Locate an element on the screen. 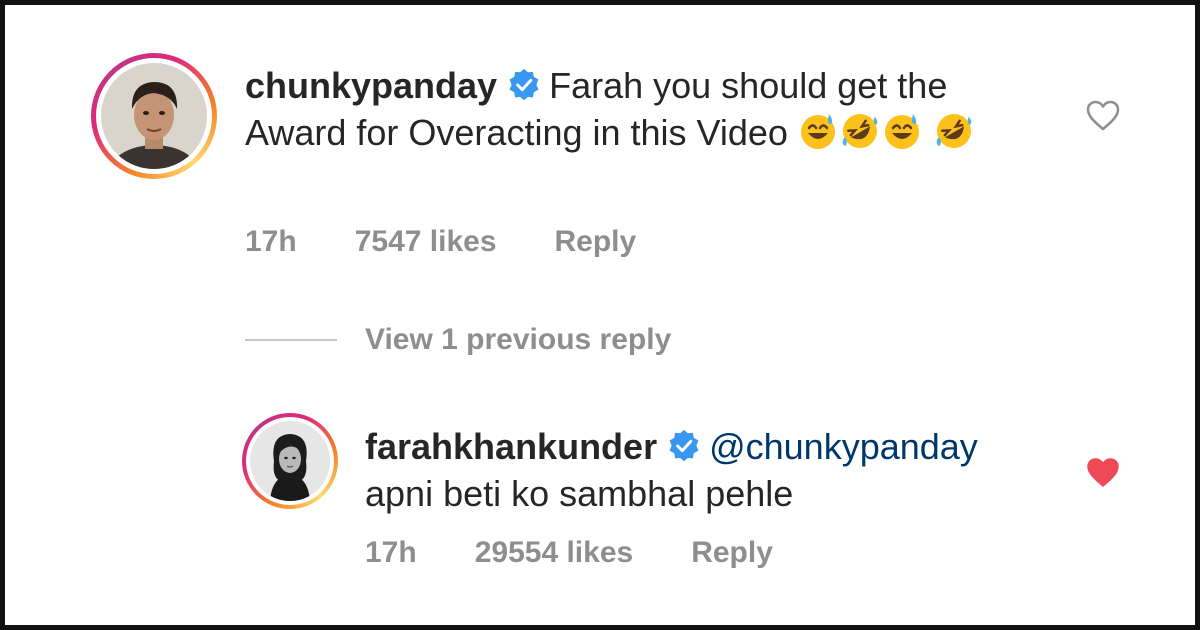 The image size is (1200, 630). view-replies-label: View 1 previous reply is located at coordinates (518, 339).